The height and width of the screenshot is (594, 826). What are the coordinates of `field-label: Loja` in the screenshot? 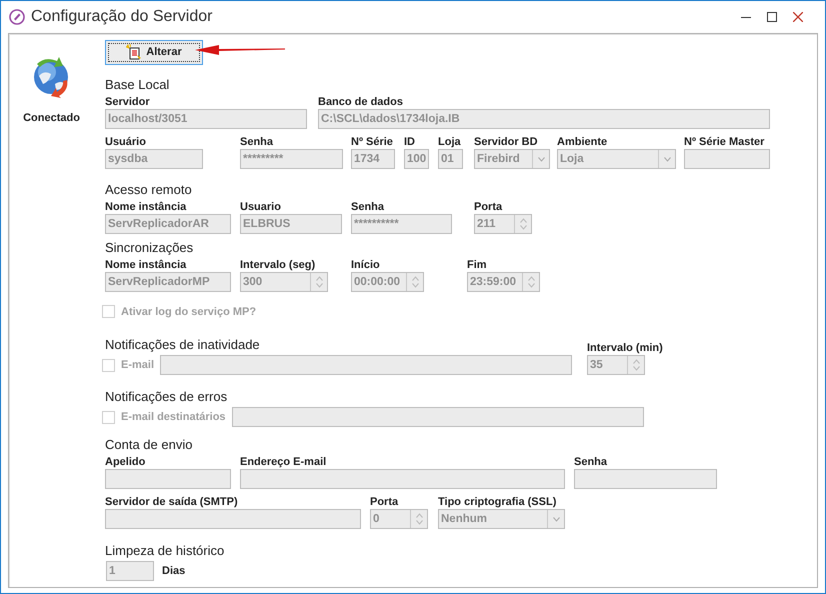 It's located at (449, 142).